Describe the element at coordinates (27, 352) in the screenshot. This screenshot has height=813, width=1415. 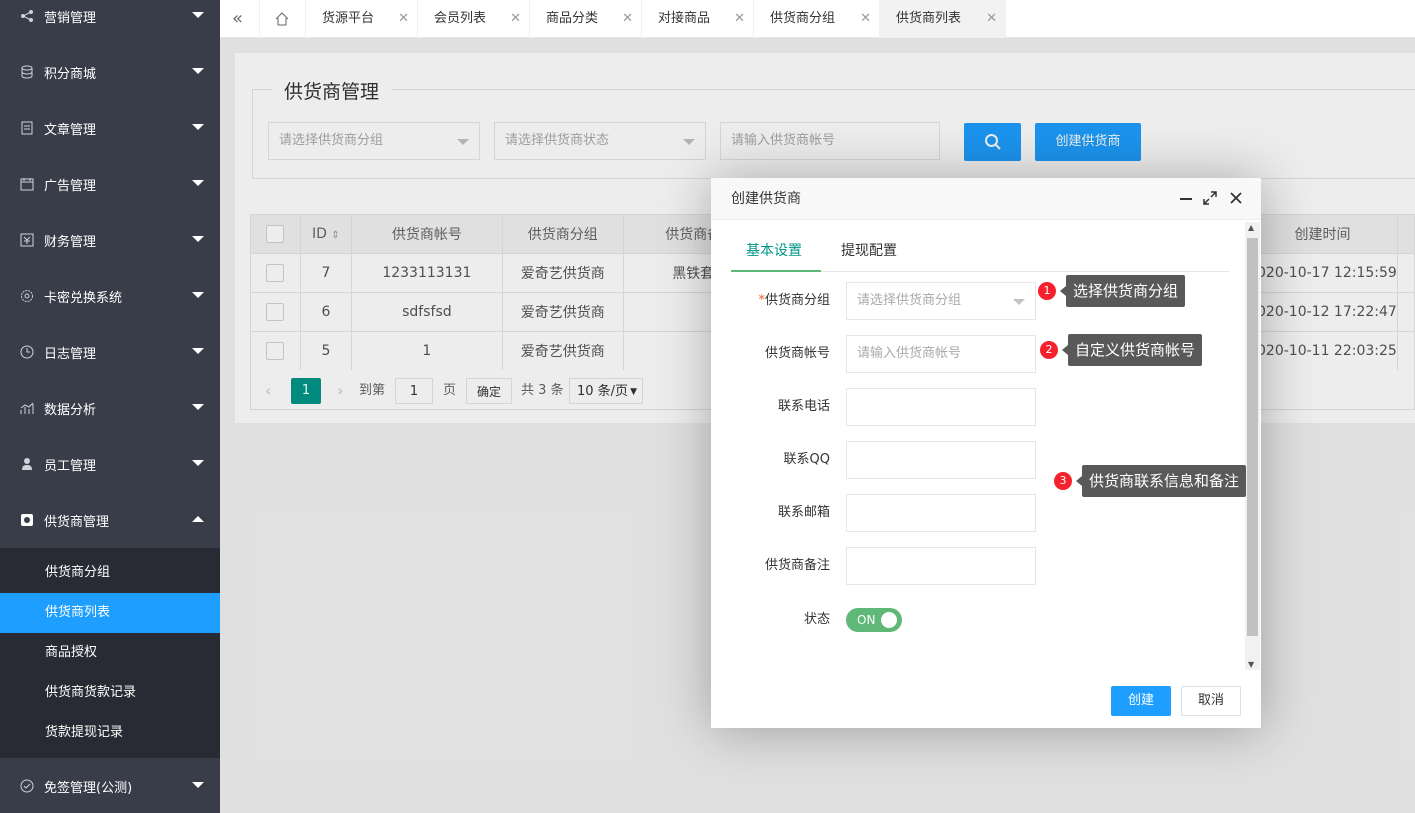
I see `clock-icon` at that location.